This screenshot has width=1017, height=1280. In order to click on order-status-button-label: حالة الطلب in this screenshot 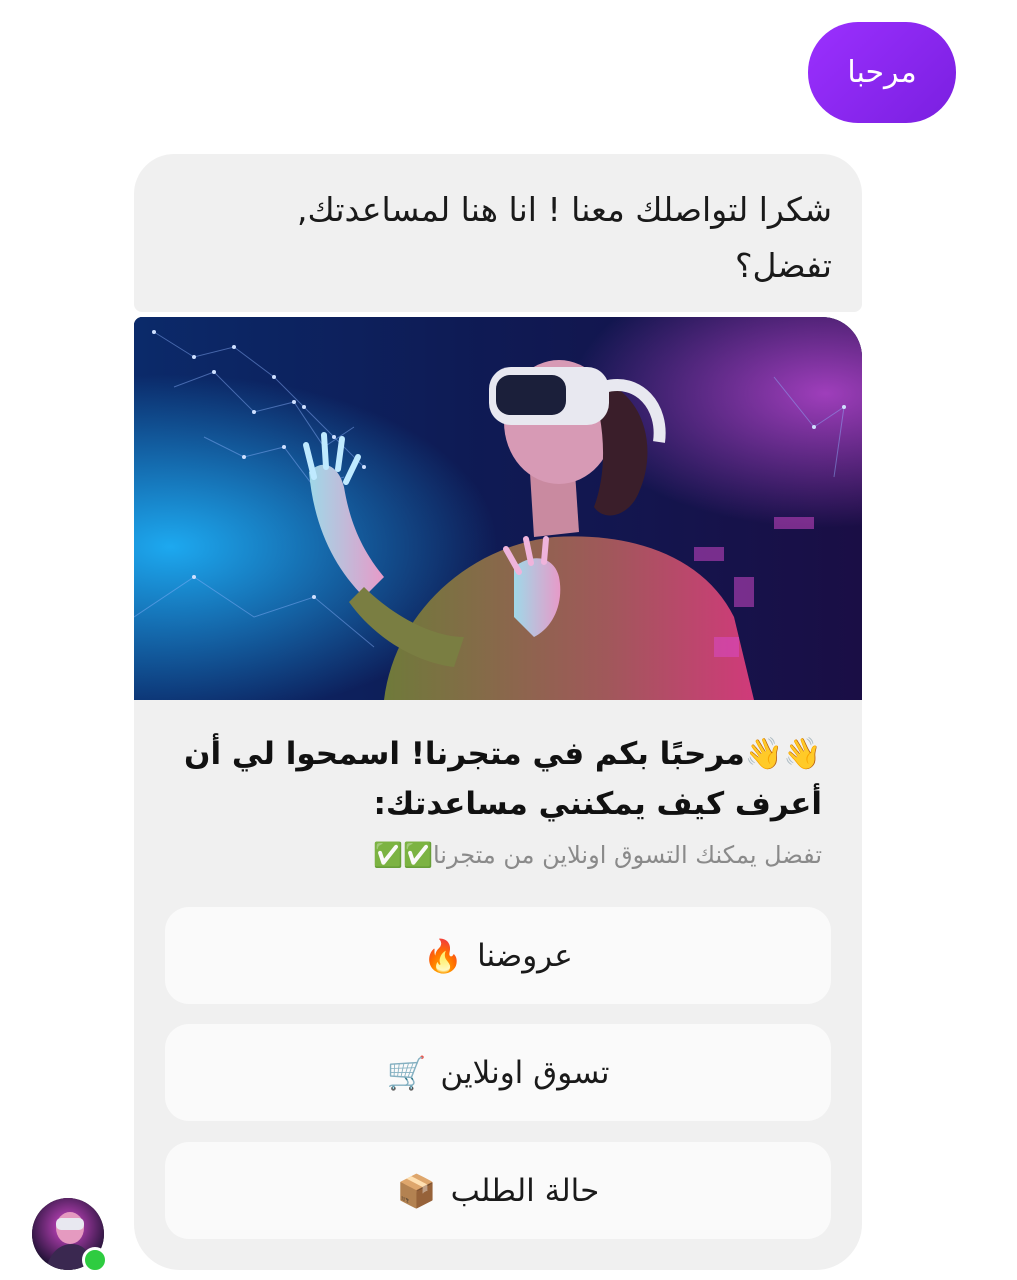, I will do `click(525, 1190)`.